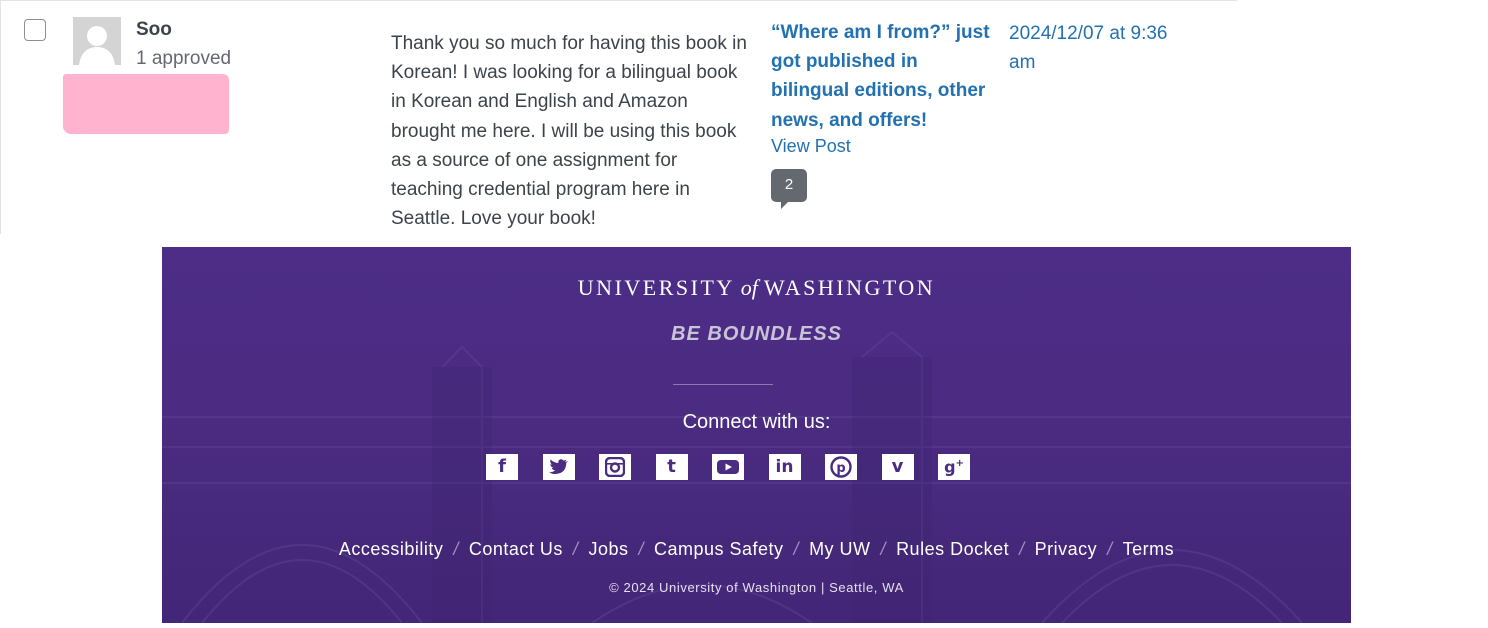  I want to click on university-wordmark: UNIVERSITY of WASHINGTON, so click(756, 288).